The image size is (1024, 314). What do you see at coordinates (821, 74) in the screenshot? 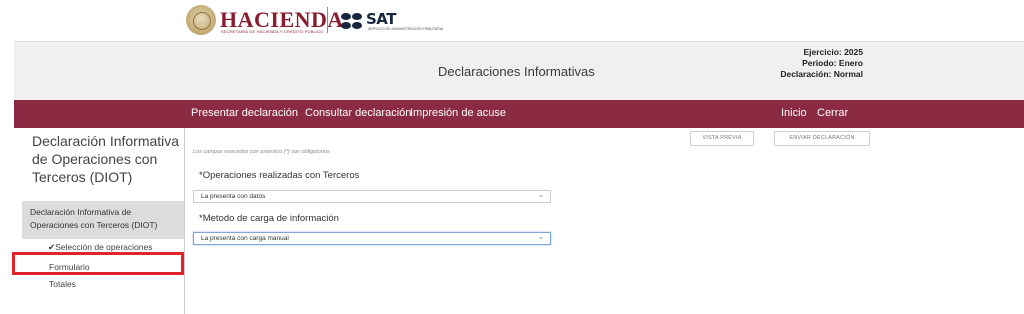
I see `declaracion-label: Declaración: Normal` at bounding box center [821, 74].